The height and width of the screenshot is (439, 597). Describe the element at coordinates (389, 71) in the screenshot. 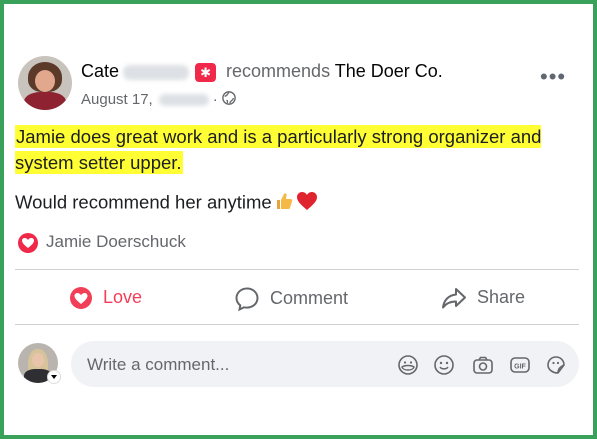

I see `page-name-link: The Doer Co.` at that location.